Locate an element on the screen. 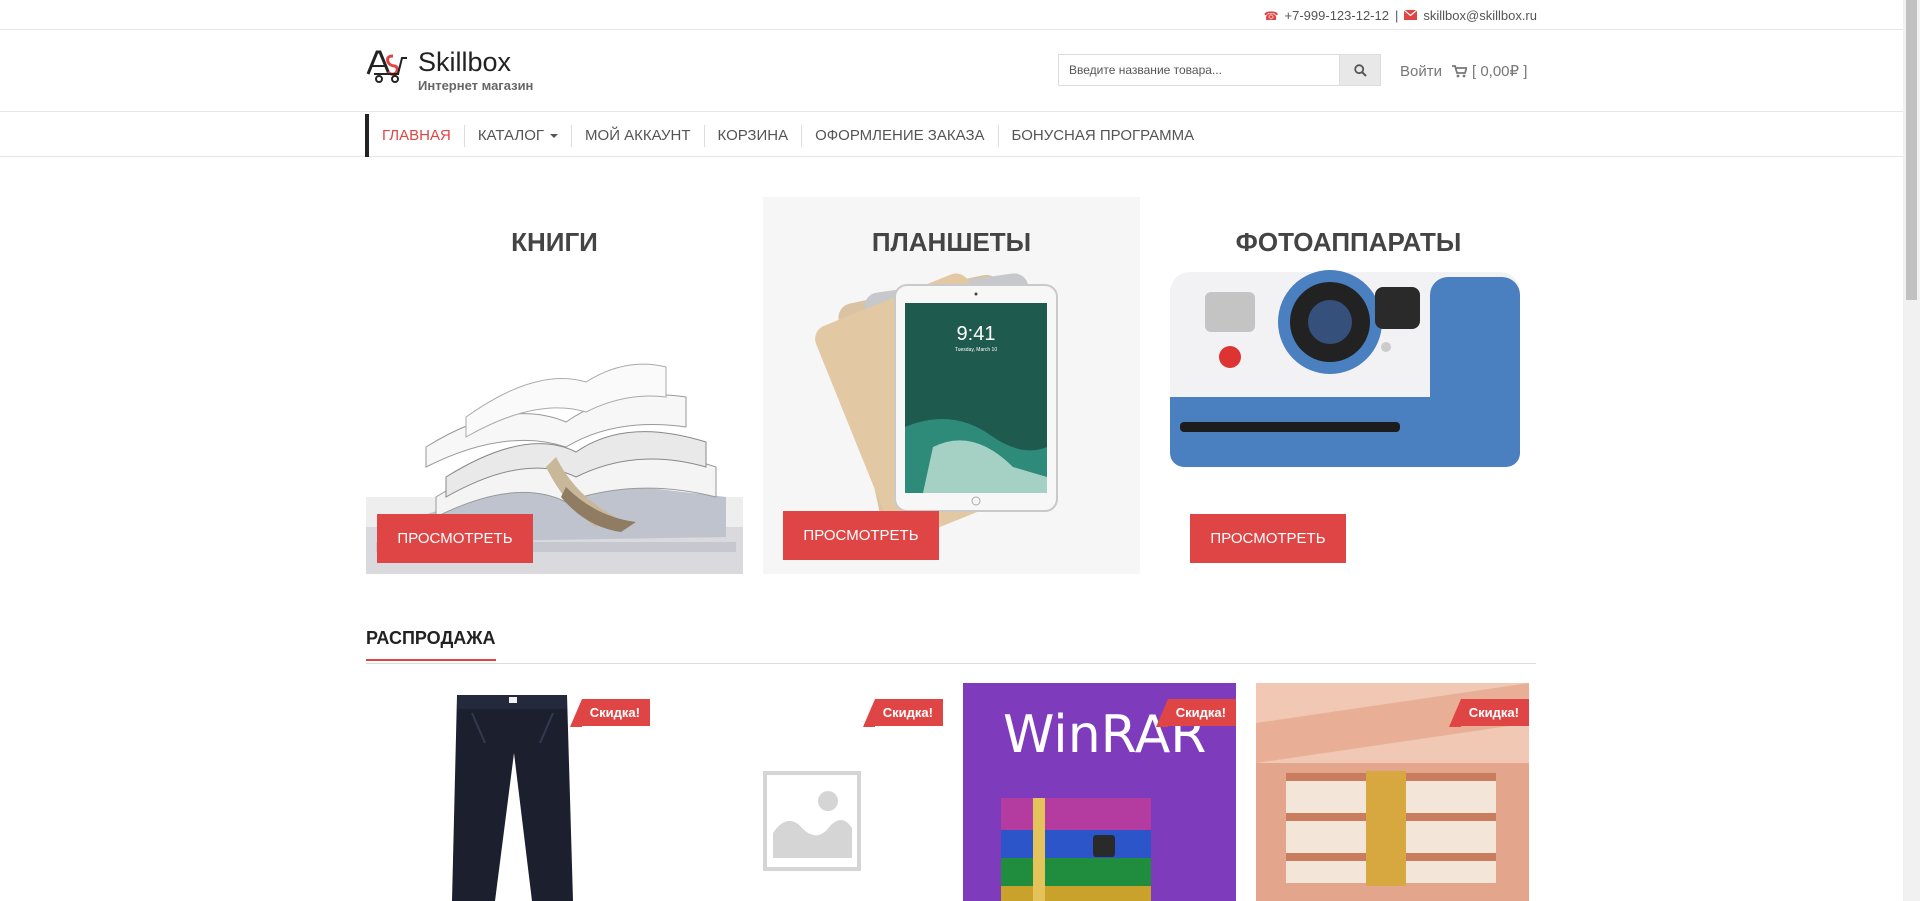 This screenshot has width=1920, height=901. nav-item-home: Главная is located at coordinates (417, 135).